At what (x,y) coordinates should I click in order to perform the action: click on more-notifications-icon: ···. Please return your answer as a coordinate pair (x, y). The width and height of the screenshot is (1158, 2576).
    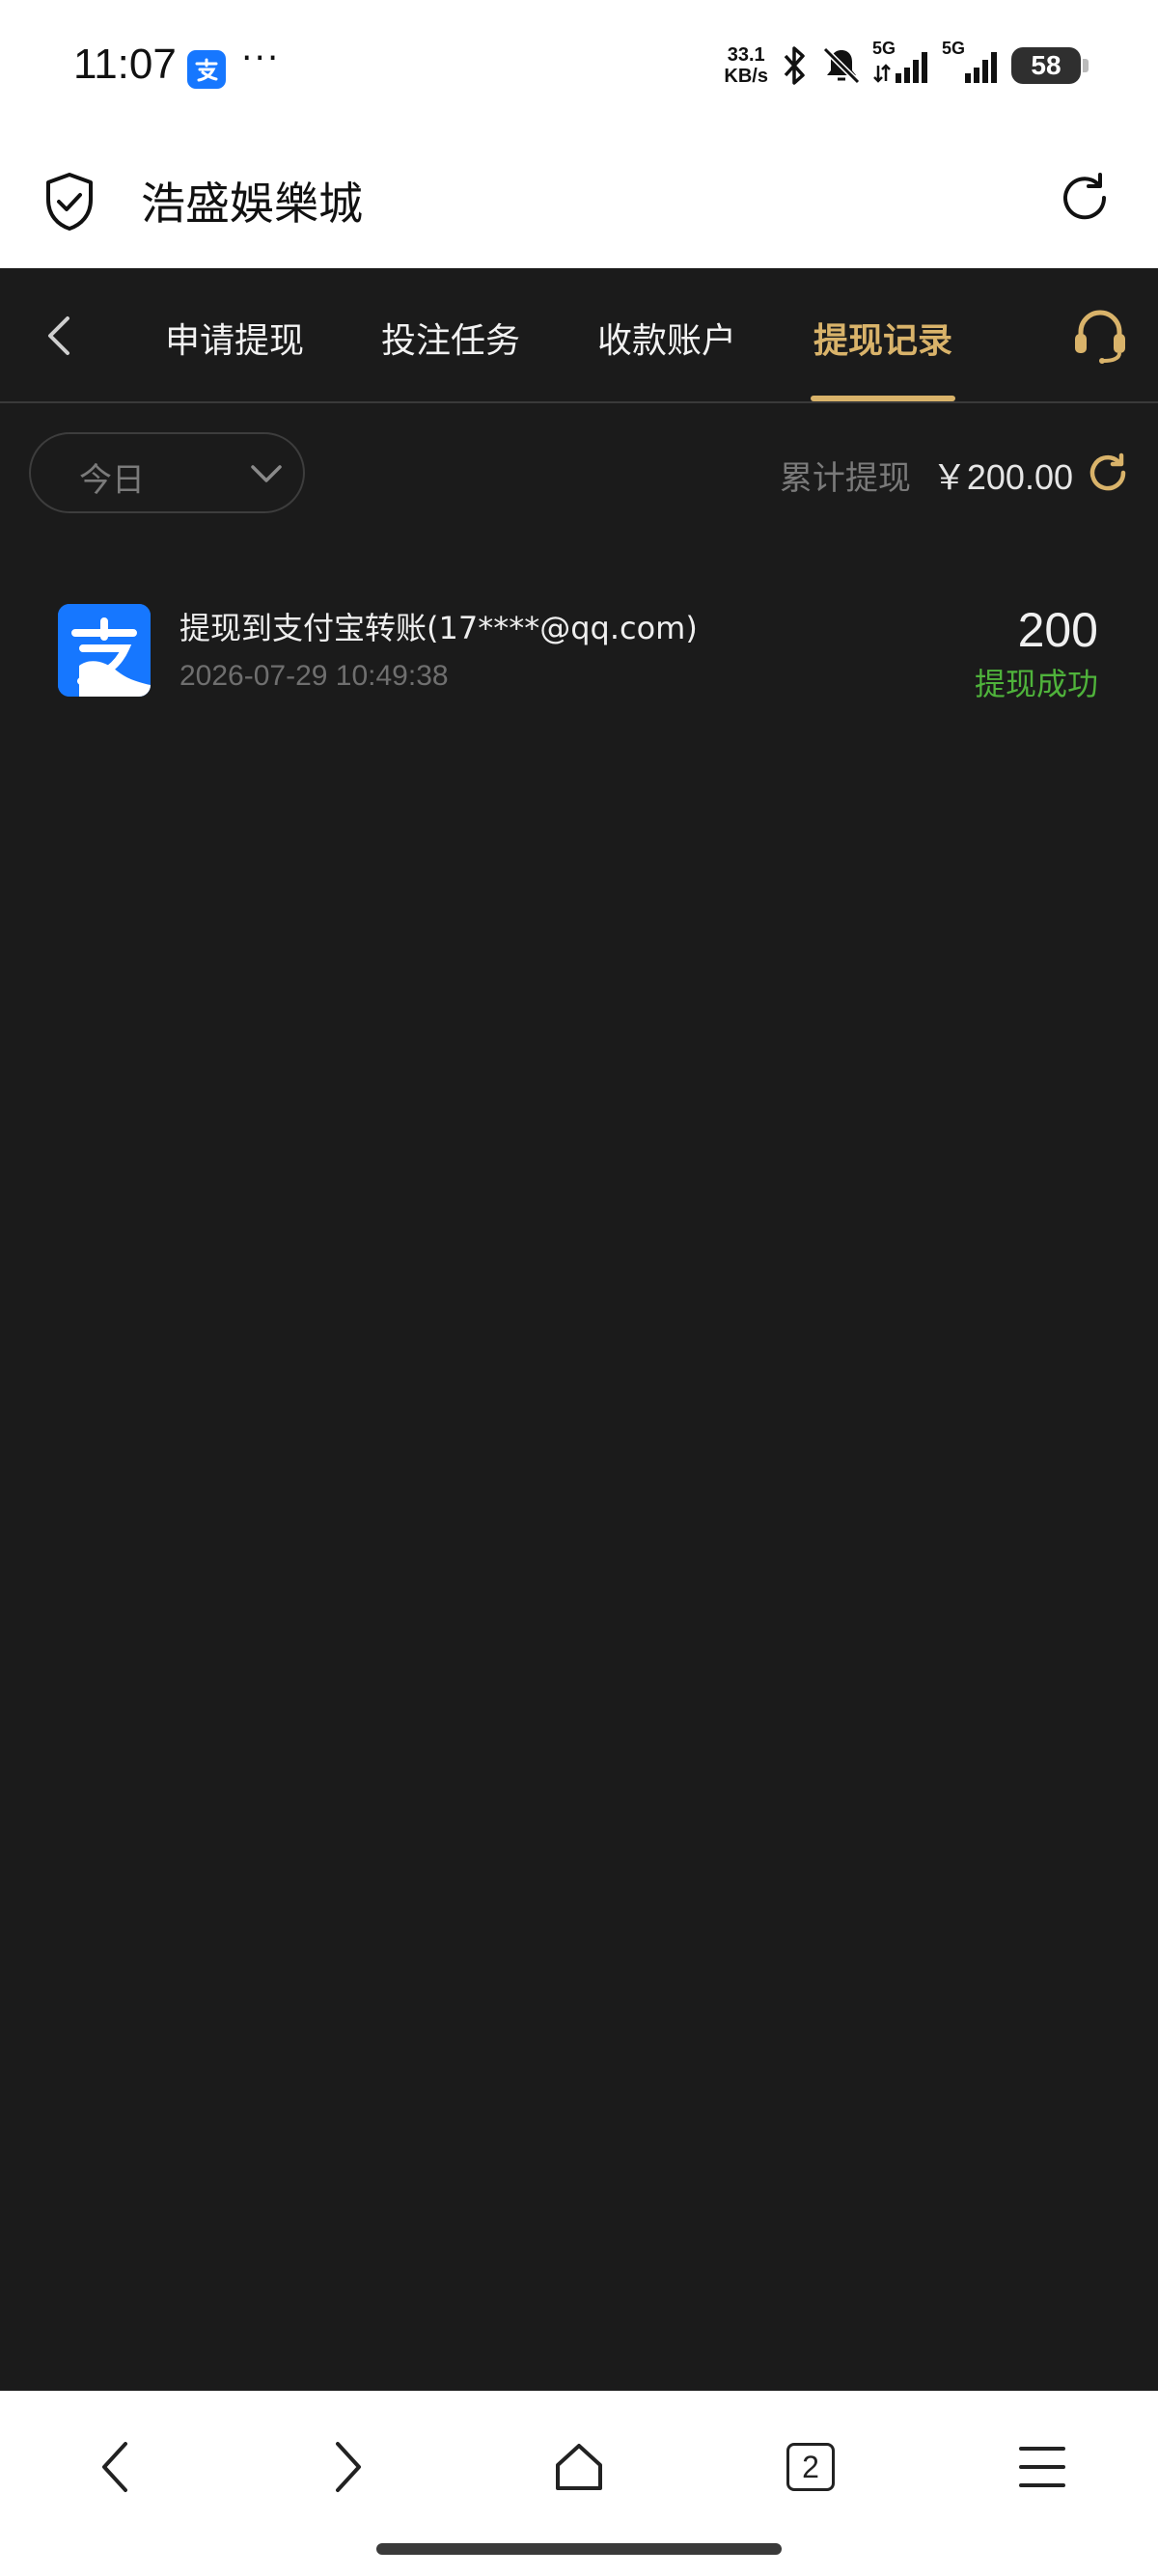
    Looking at the image, I should click on (261, 59).